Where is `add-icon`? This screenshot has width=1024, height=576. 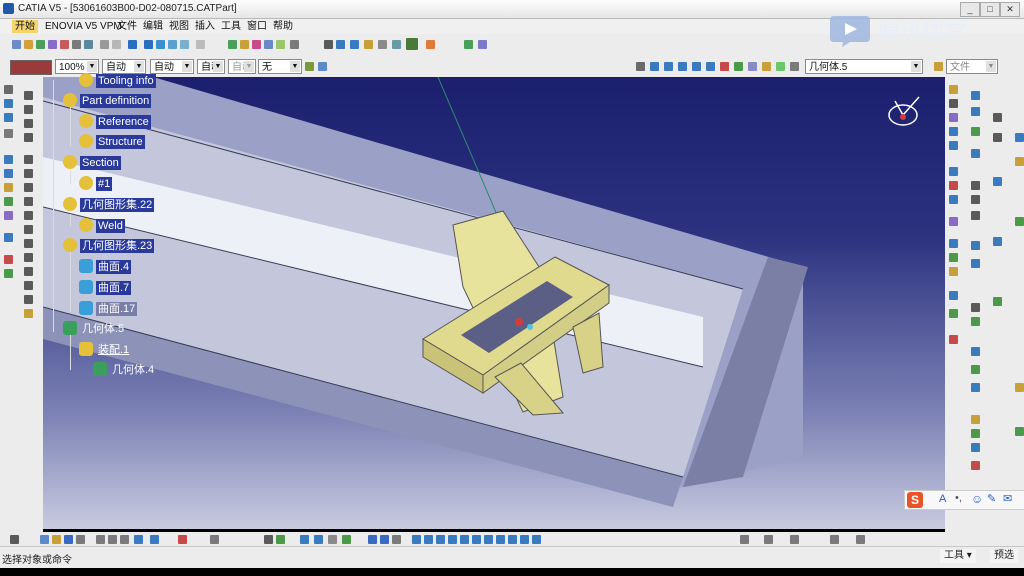
add-icon is located at coordinates (8, 273).